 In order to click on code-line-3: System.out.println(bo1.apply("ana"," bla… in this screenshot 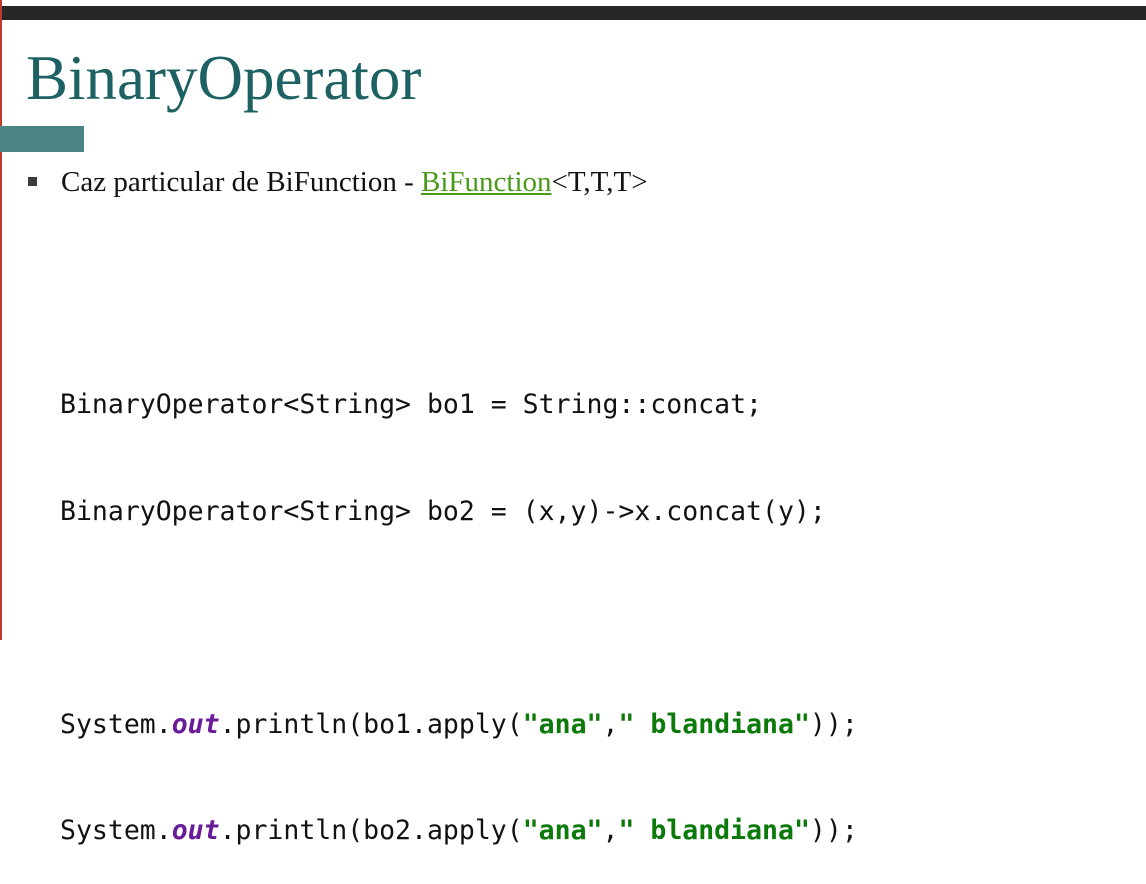, I will do `click(459, 725)`.